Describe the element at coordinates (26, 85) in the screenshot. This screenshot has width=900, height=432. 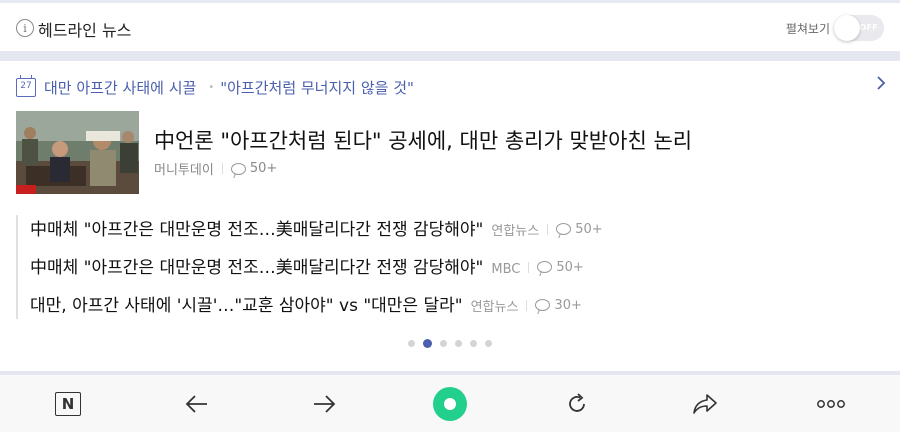
I see `calendar-icon: 27` at that location.